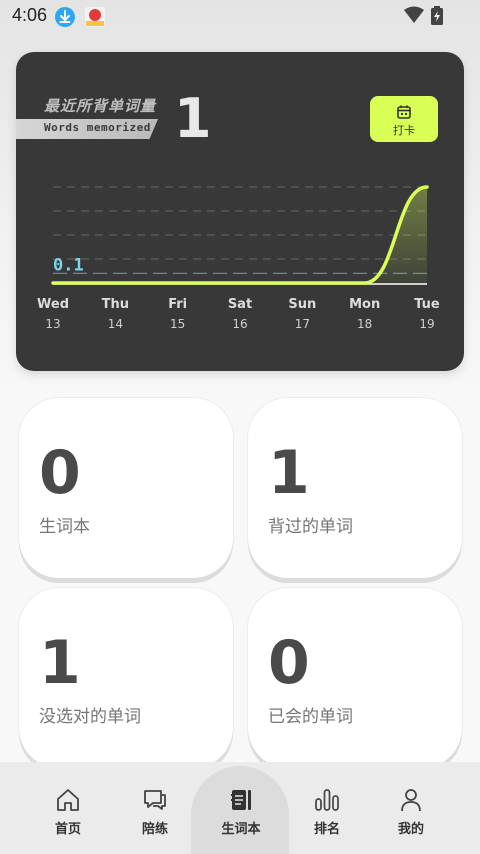  What do you see at coordinates (437, 18) in the screenshot?
I see `battery-charging-icon` at bounding box center [437, 18].